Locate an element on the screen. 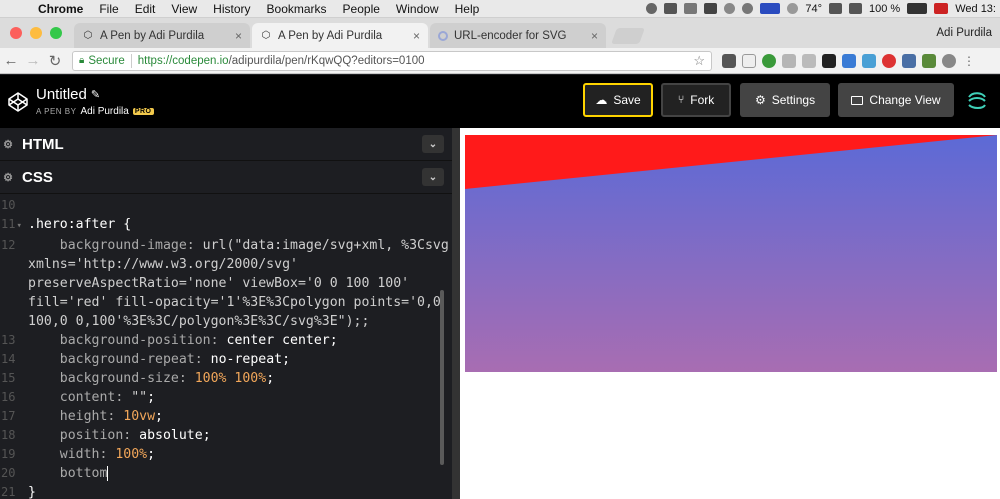 Image resolution: width=1000 pixels, height=499 pixels. temperature-text: 74° is located at coordinates (814, 8).